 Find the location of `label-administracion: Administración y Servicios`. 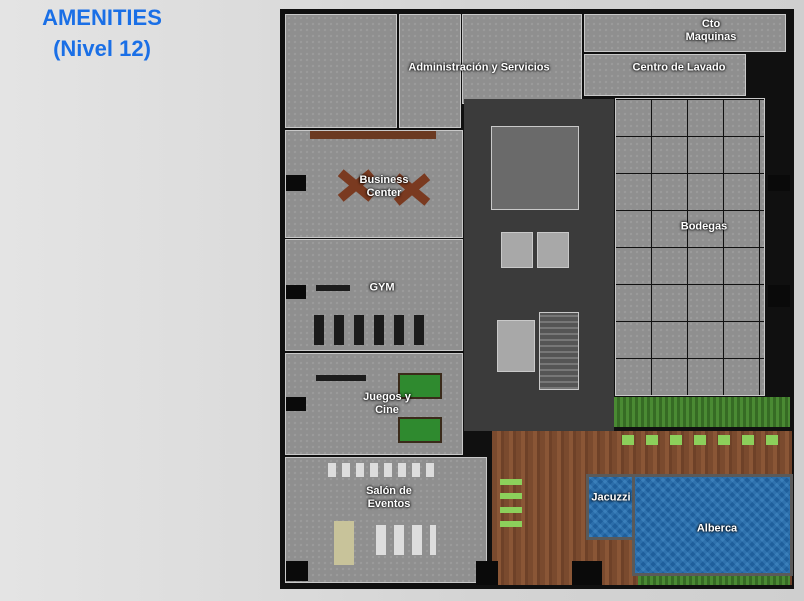

label-administracion: Administración y Servicios is located at coordinates (479, 67).